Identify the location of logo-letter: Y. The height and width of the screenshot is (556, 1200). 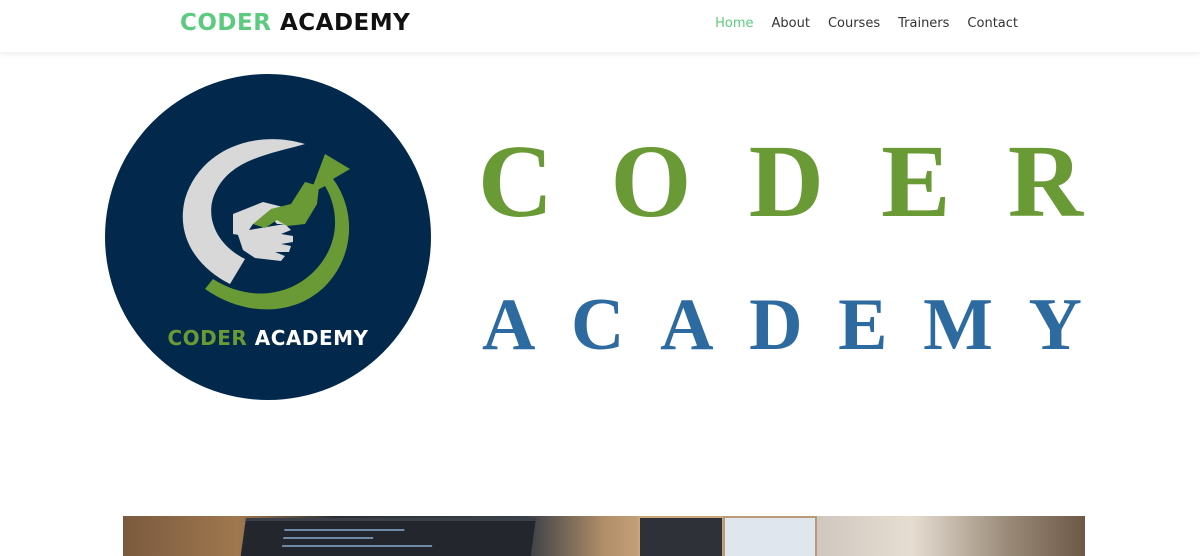
(1055, 325).